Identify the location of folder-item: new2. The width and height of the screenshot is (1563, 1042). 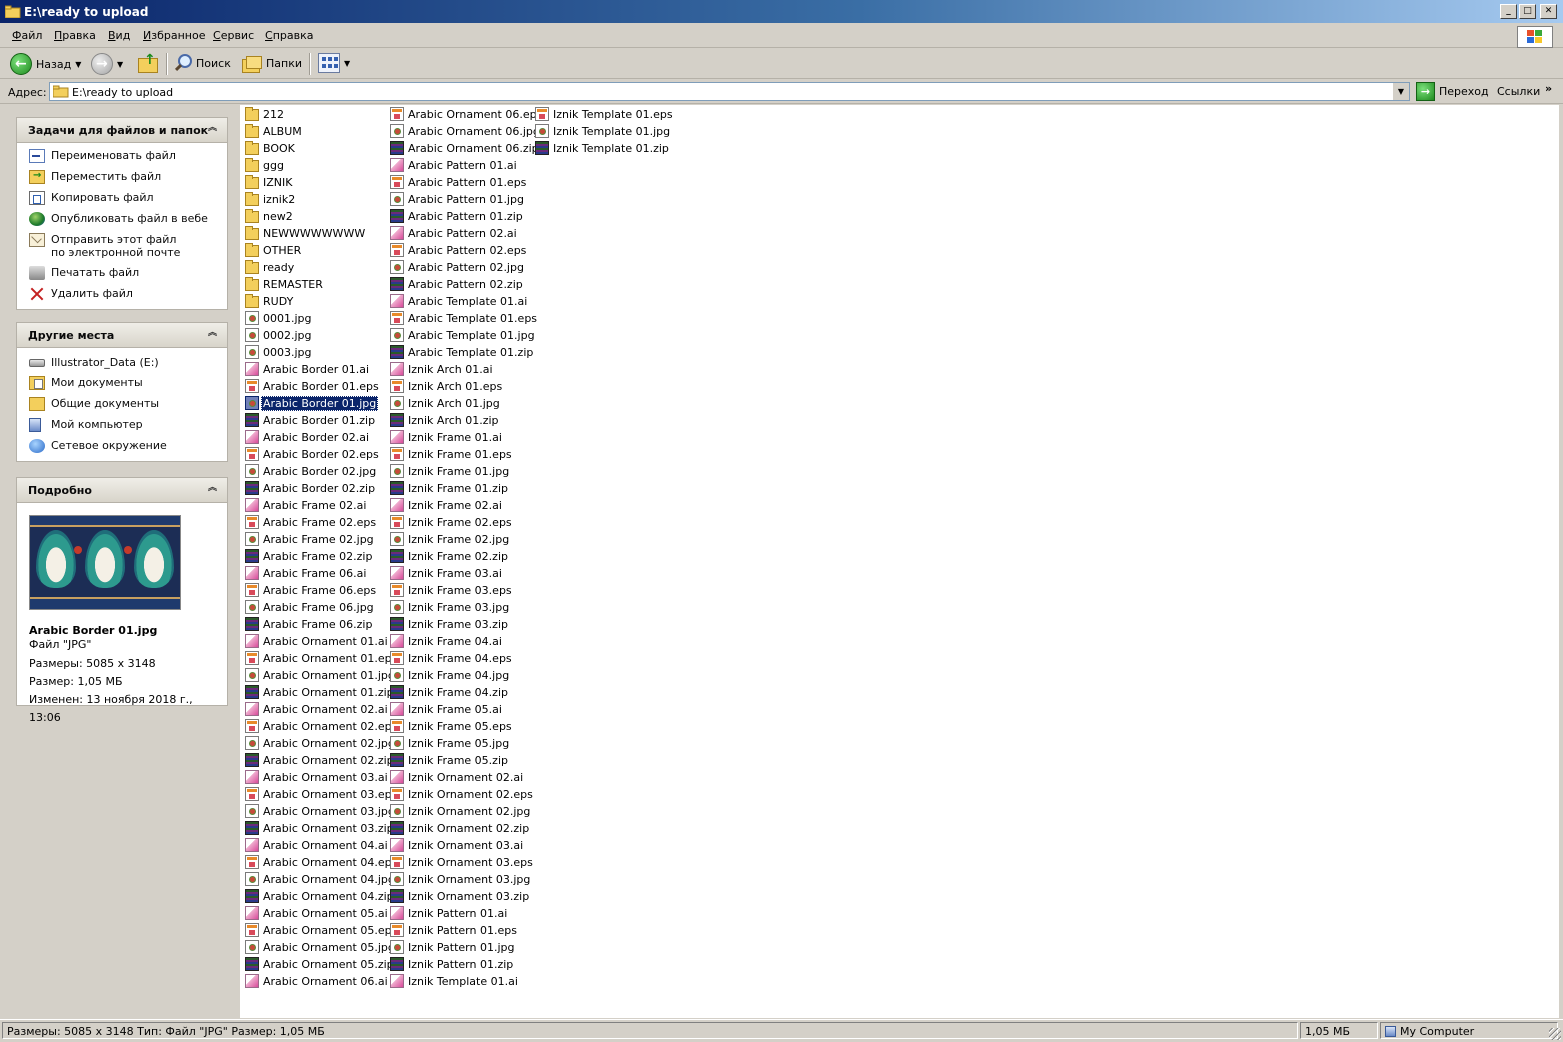
(270, 216).